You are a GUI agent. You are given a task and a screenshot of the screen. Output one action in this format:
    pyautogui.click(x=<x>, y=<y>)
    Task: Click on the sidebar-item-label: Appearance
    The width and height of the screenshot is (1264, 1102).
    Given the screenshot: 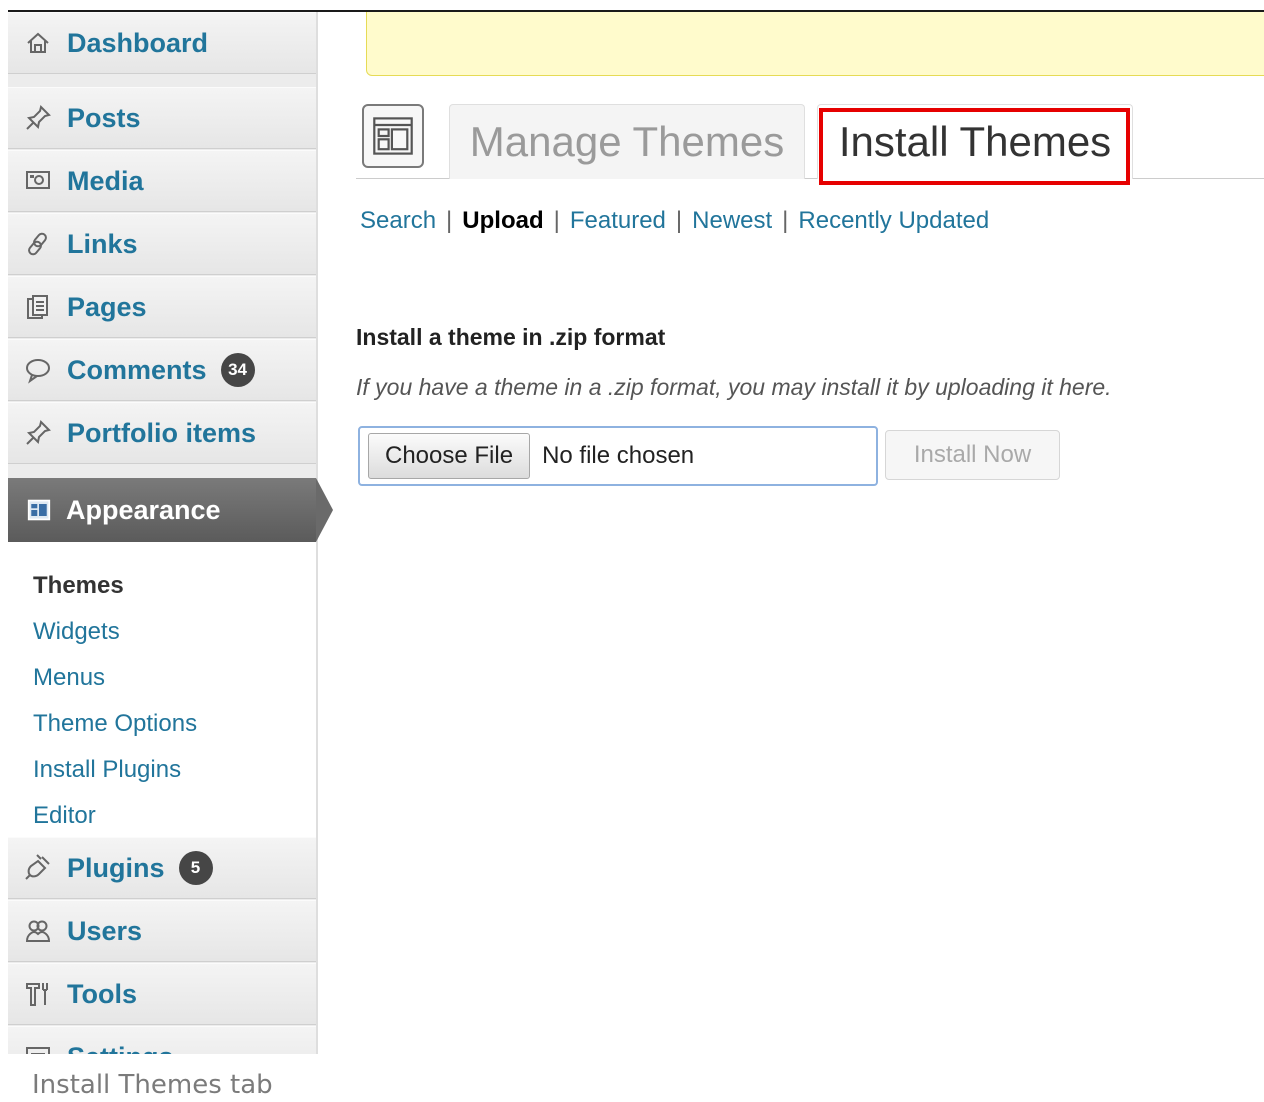 What is the action you would take?
    pyautogui.click(x=143, y=509)
    